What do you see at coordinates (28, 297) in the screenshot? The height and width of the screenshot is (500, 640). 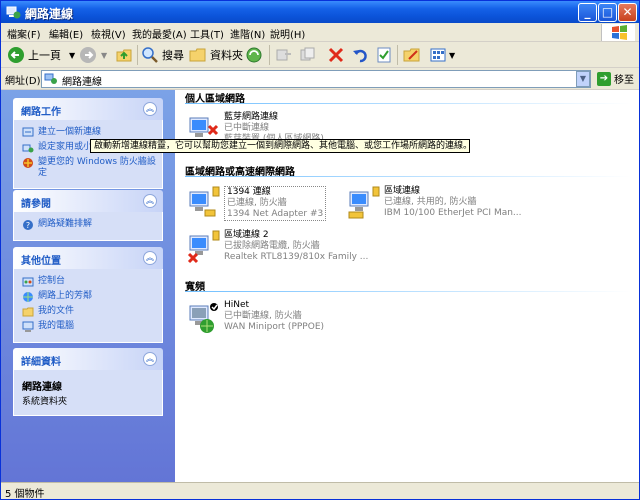 I see `globe-network-icon` at bounding box center [28, 297].